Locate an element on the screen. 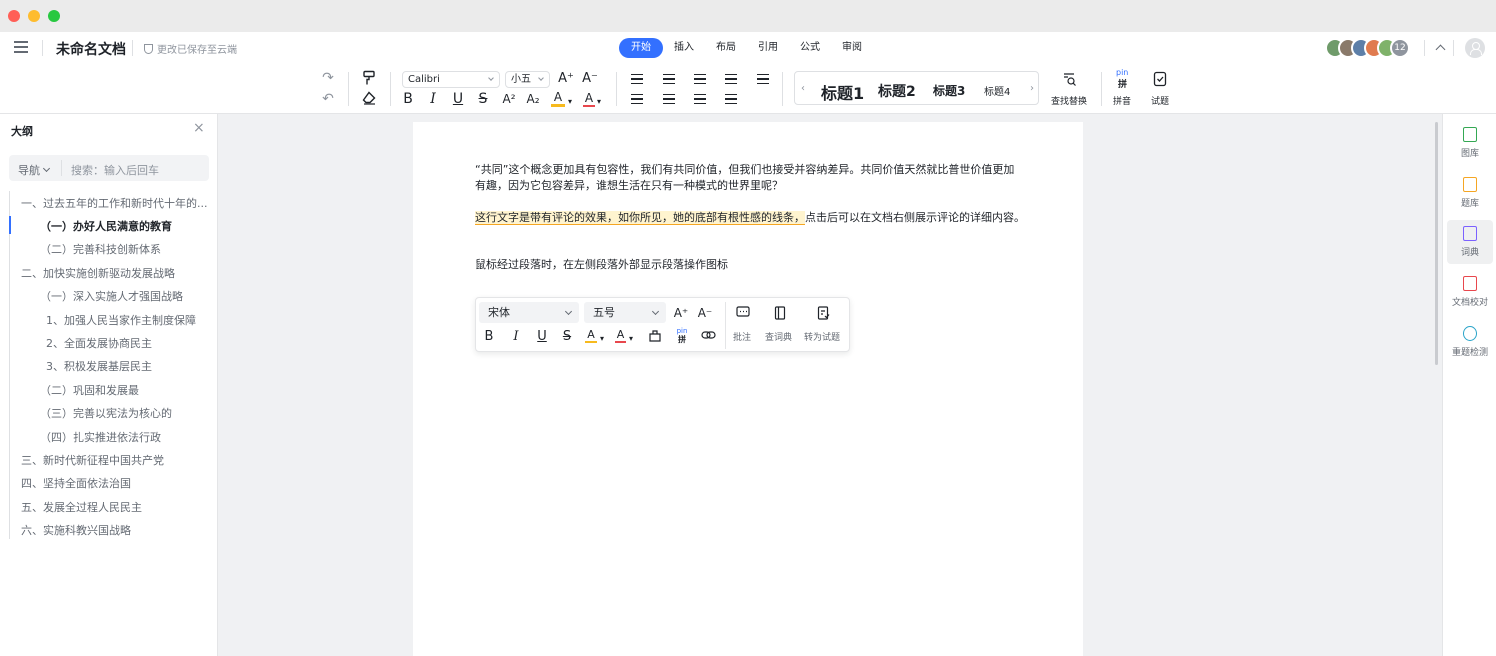  close-icon: × is located at coordinates (199, 128).